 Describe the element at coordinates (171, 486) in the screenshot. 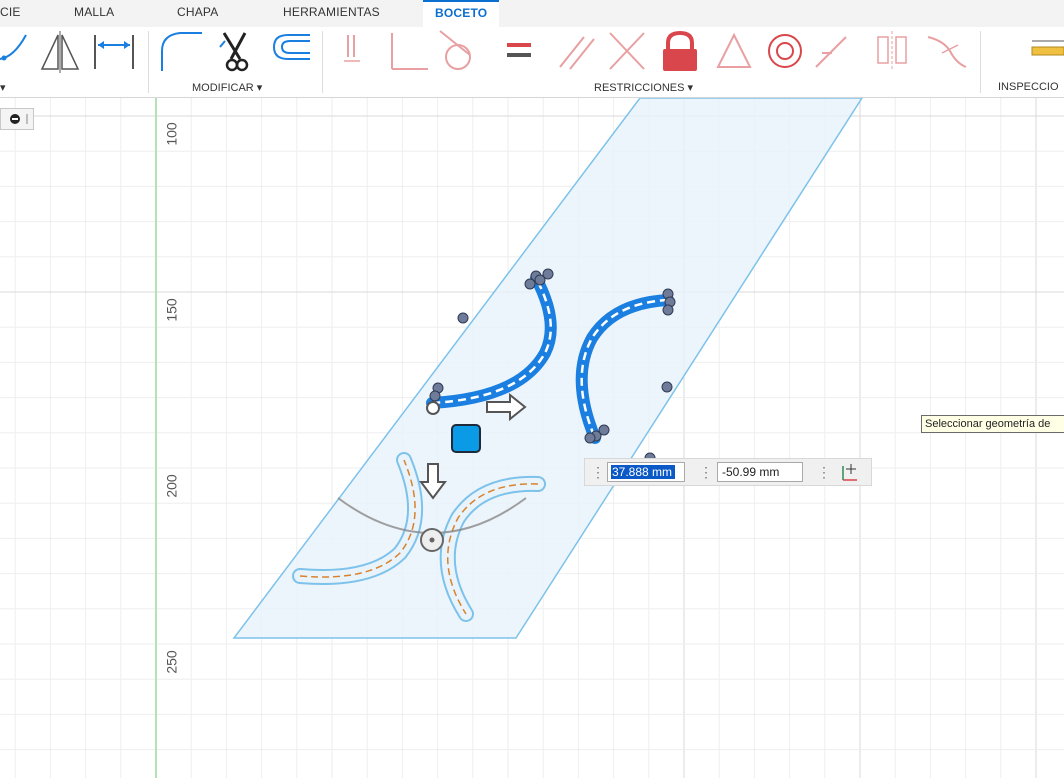

I see `ruler-label-200: 200` at that location.